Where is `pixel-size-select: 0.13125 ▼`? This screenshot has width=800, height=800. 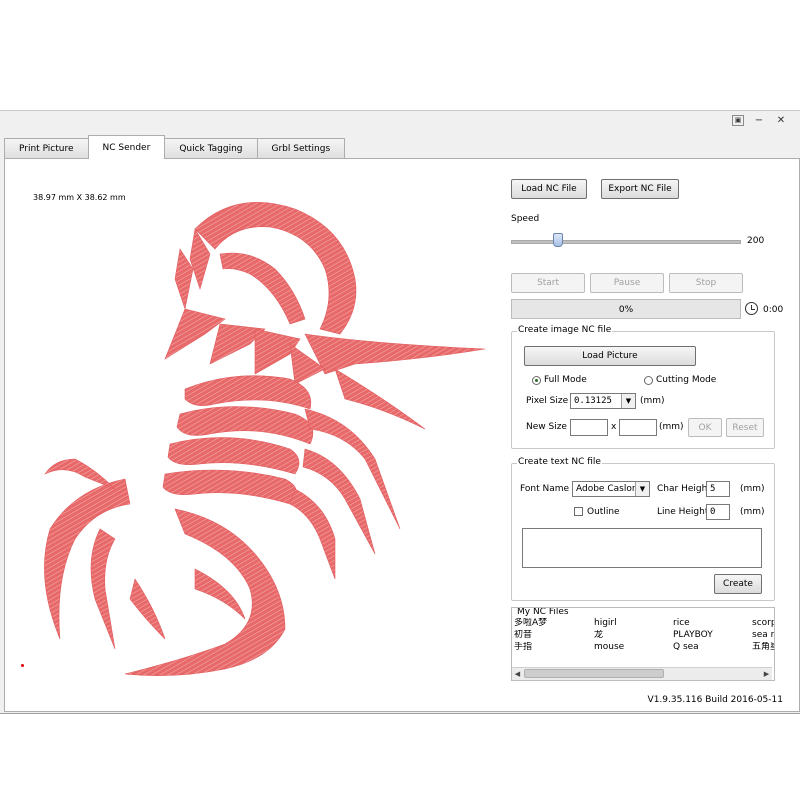 pixel-size-select: 0.13125 ▼ is located at coordinates (603, 401).